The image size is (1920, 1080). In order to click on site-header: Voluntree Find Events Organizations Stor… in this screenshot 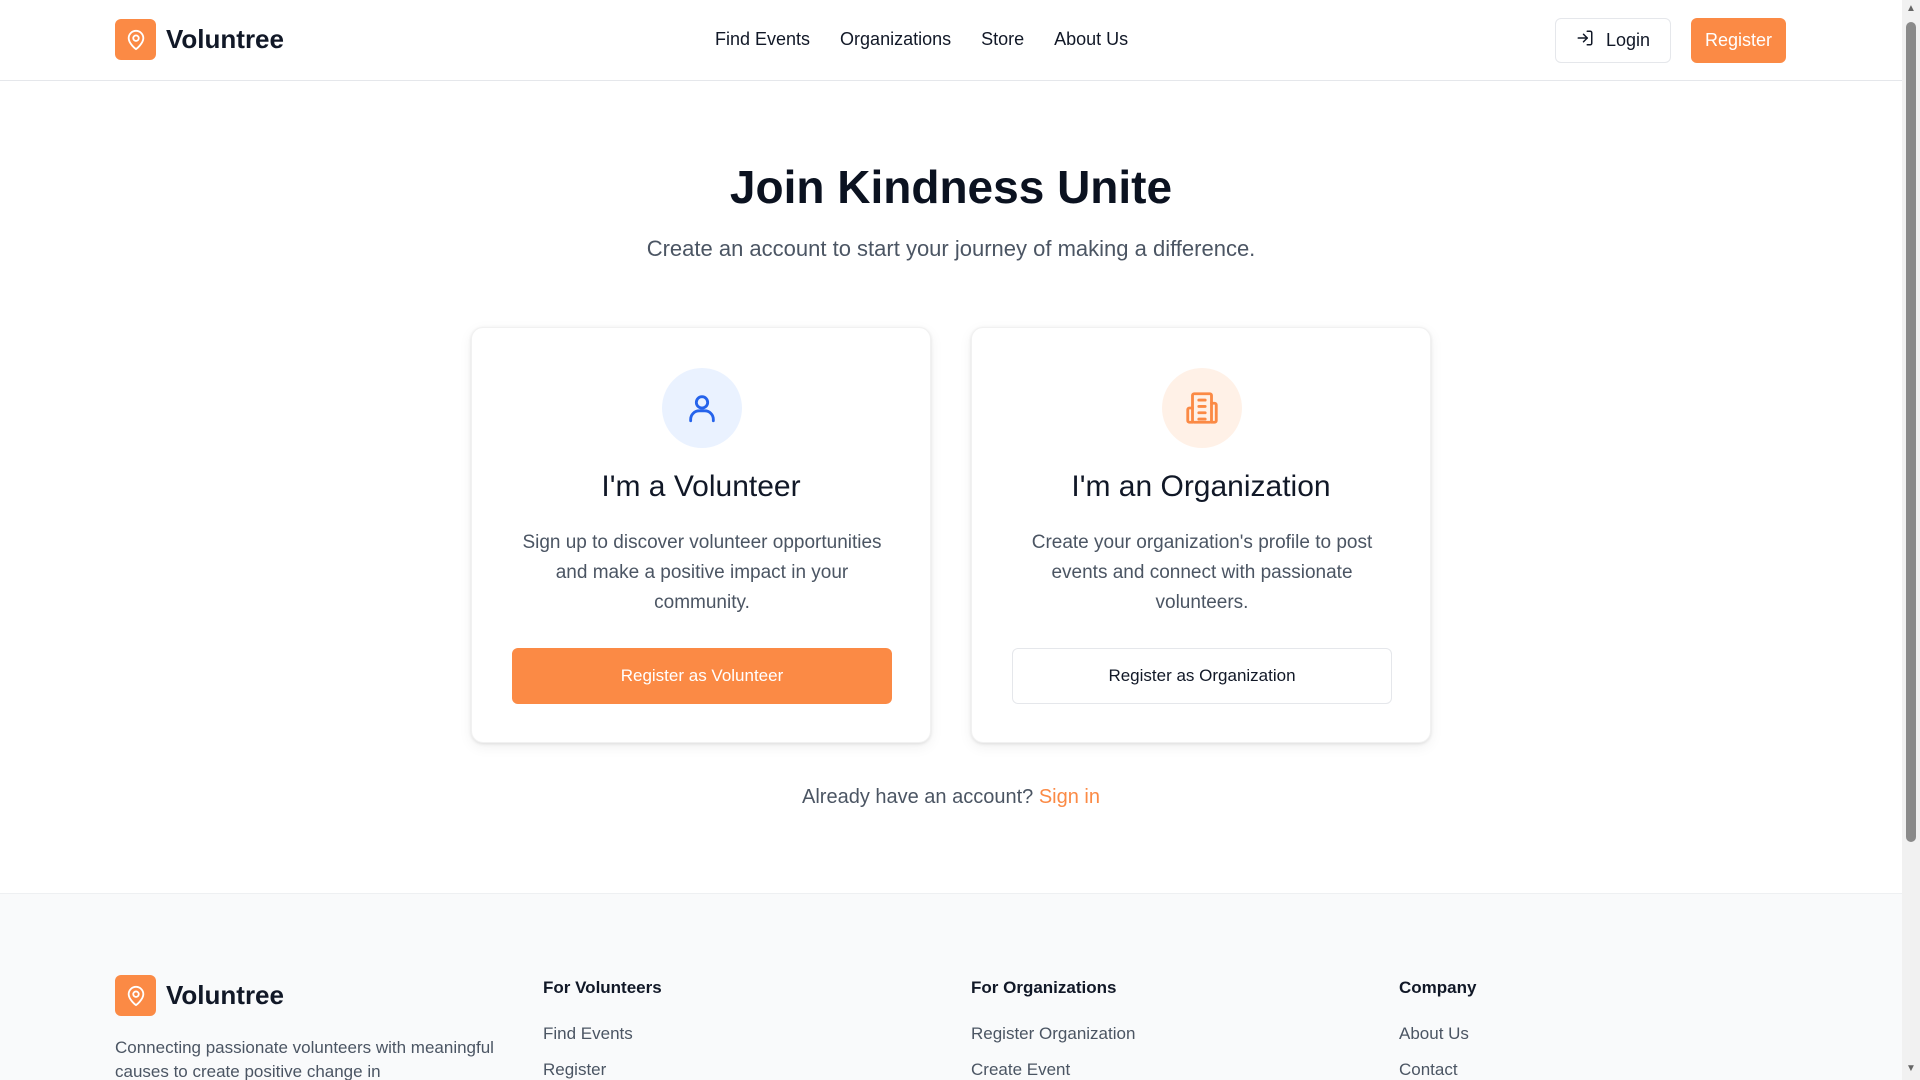, I will do `click(951, 40)`.